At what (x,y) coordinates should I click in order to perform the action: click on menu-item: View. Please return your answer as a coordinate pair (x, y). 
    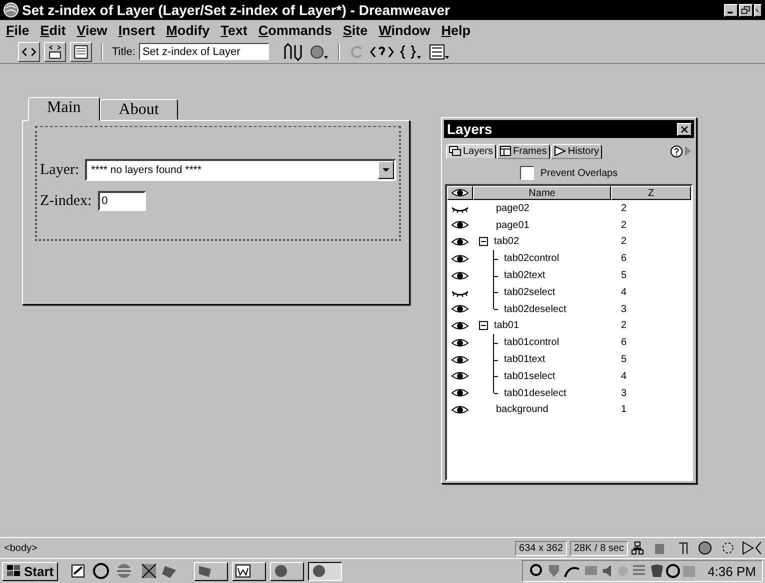
    Looking at the image, I should click on (95, 30).